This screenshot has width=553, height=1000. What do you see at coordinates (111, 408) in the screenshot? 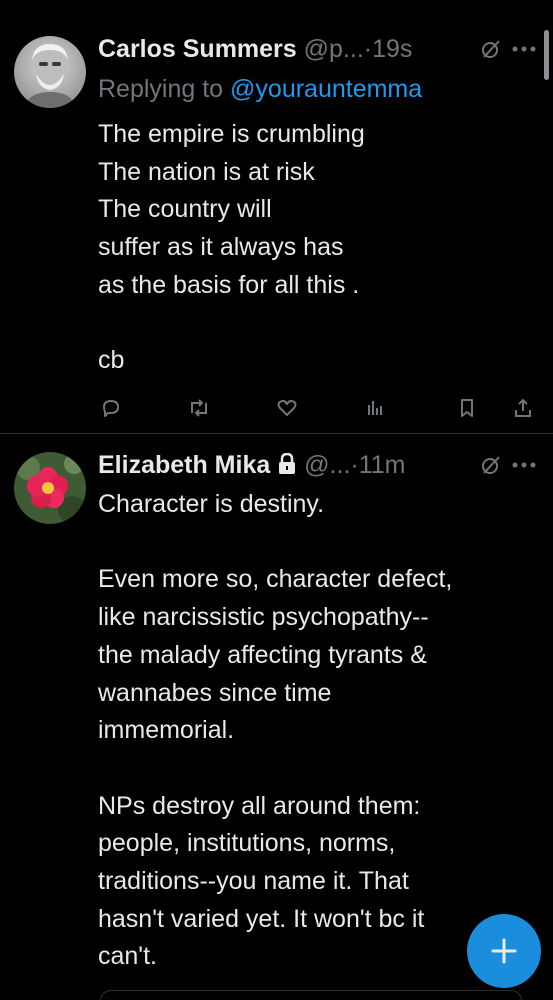
I see `reply-icon` at bounding box center [111, 408].